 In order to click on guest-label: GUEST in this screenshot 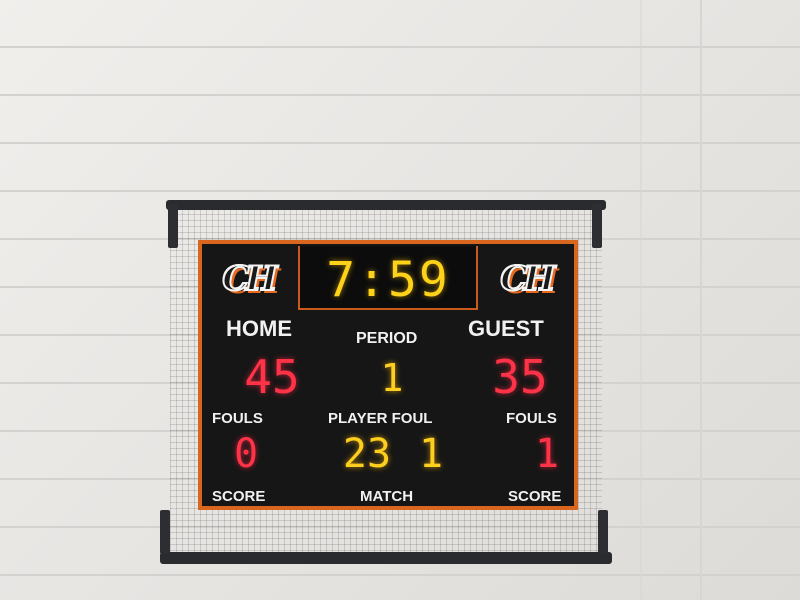, I will do `click(506, 328)`.